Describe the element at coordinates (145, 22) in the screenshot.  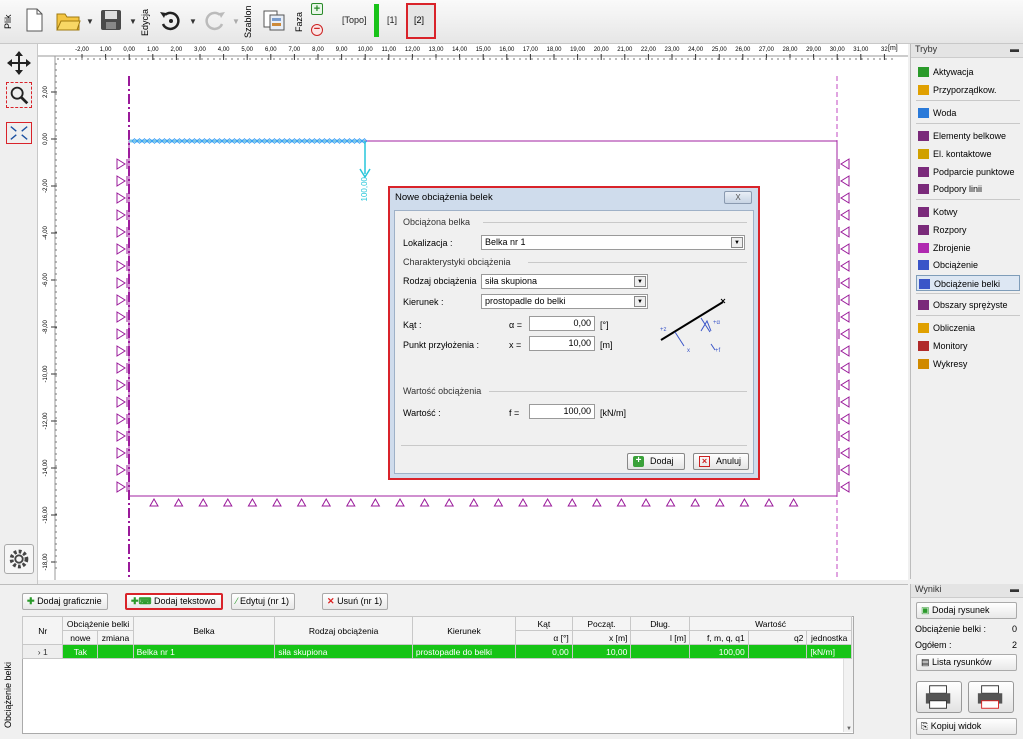
I see `edit-menu-label: Edycja` at that location.